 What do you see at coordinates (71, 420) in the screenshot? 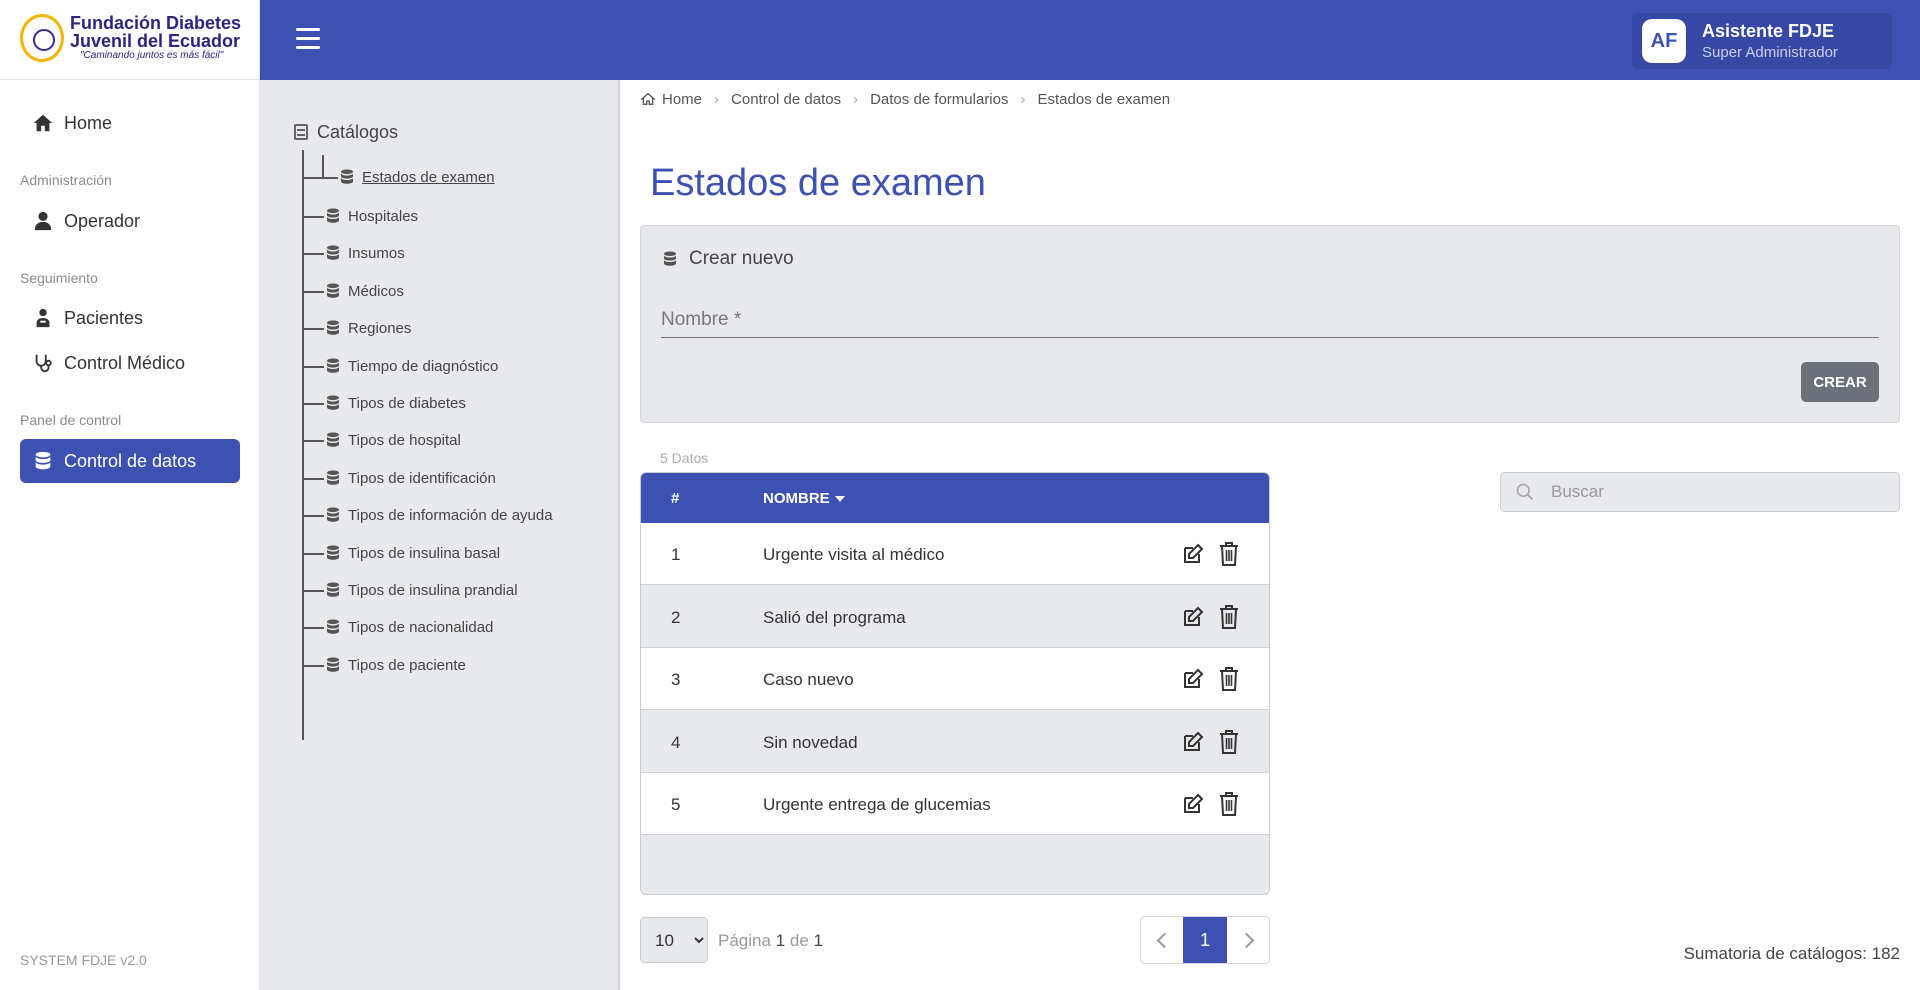
I see `sidebar-section-panel: Panel de control` at bounding box center [71, 420].